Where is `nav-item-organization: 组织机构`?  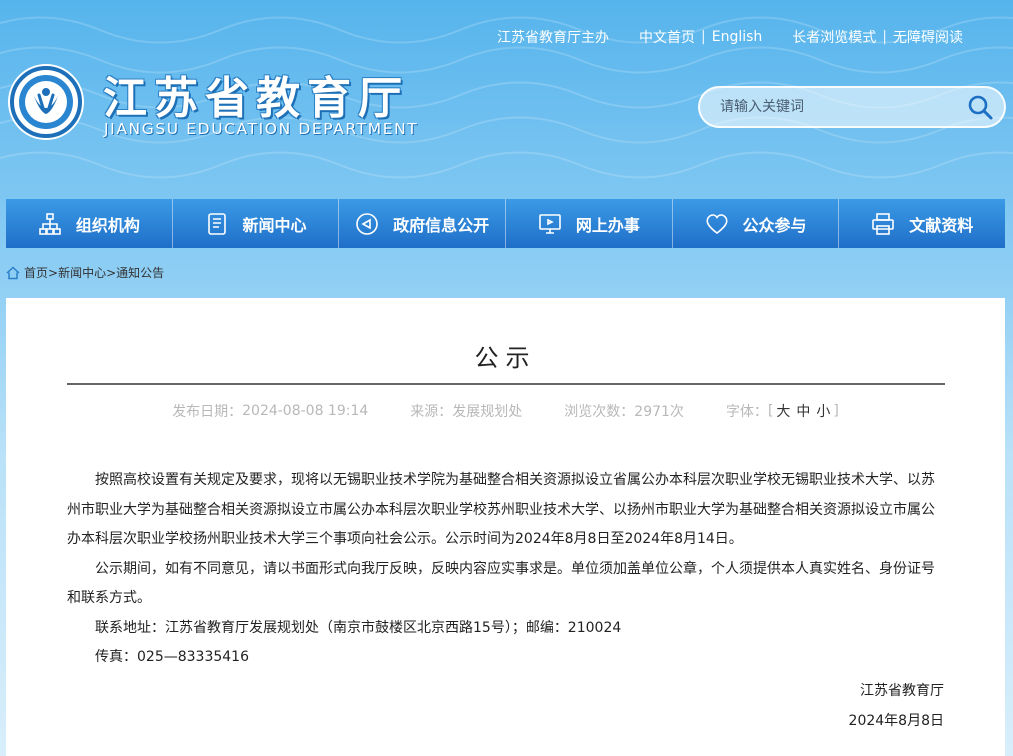
nav-item-organization: 组织机构 is located at coordinates (89, 223).